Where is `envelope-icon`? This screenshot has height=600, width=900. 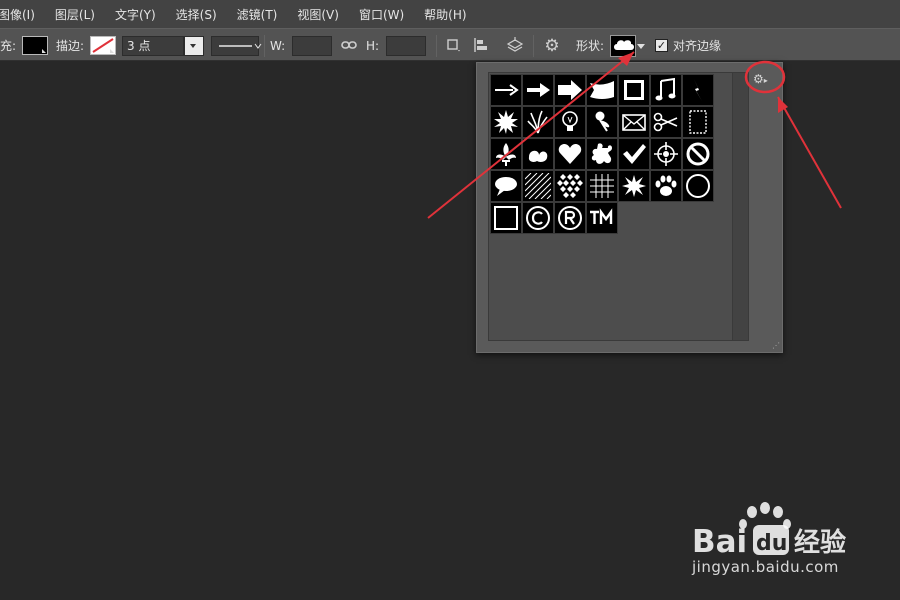 envelope-icon is located at coordinates (634, 122).